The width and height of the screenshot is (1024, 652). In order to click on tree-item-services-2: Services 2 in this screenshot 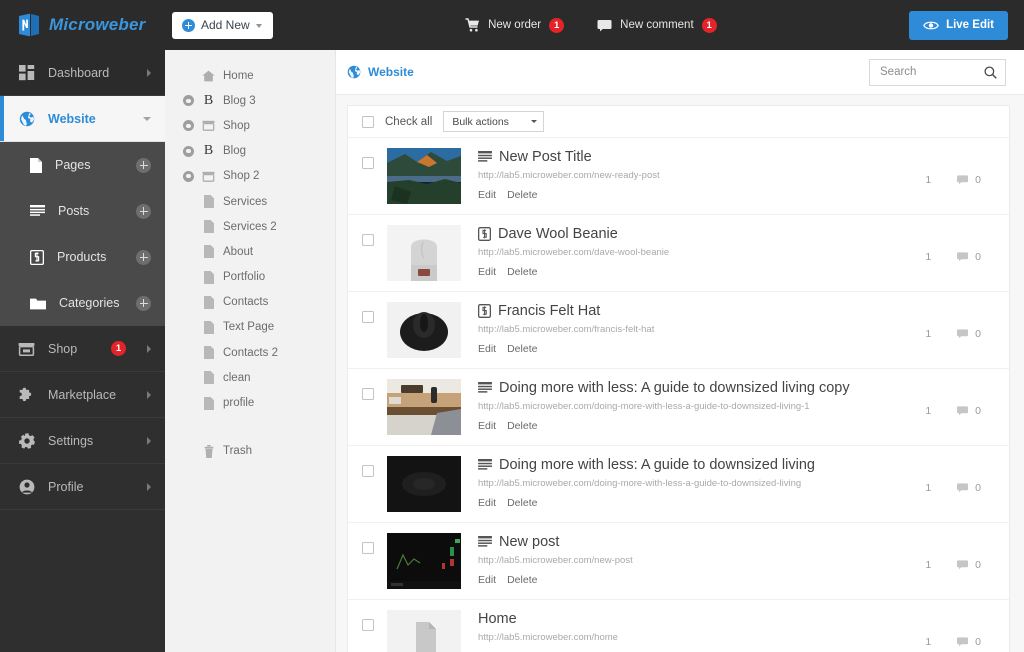, I will do `click(250, 226)`.